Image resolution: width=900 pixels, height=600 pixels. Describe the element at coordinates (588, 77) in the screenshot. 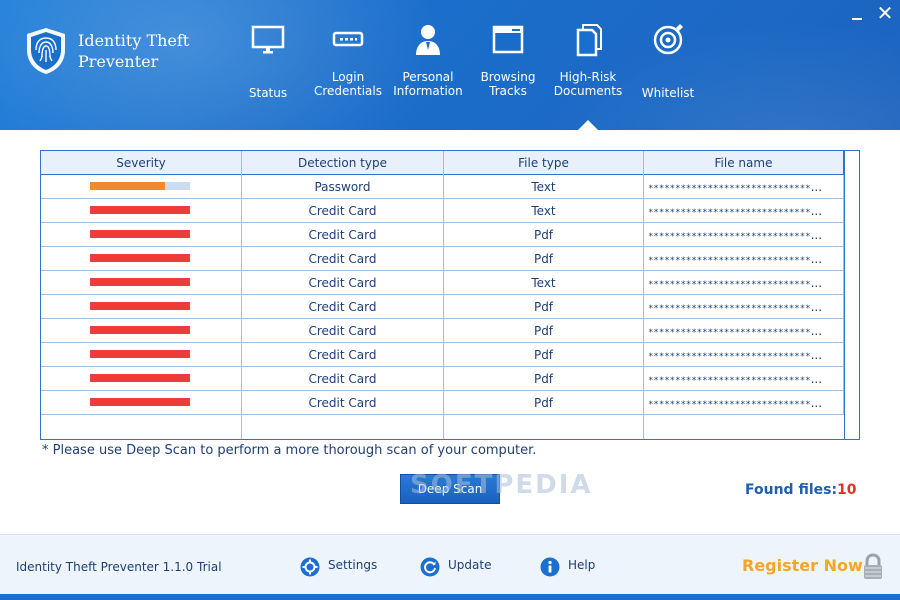

I see `tab-highrisk-label-1: High-Risk` at that location.